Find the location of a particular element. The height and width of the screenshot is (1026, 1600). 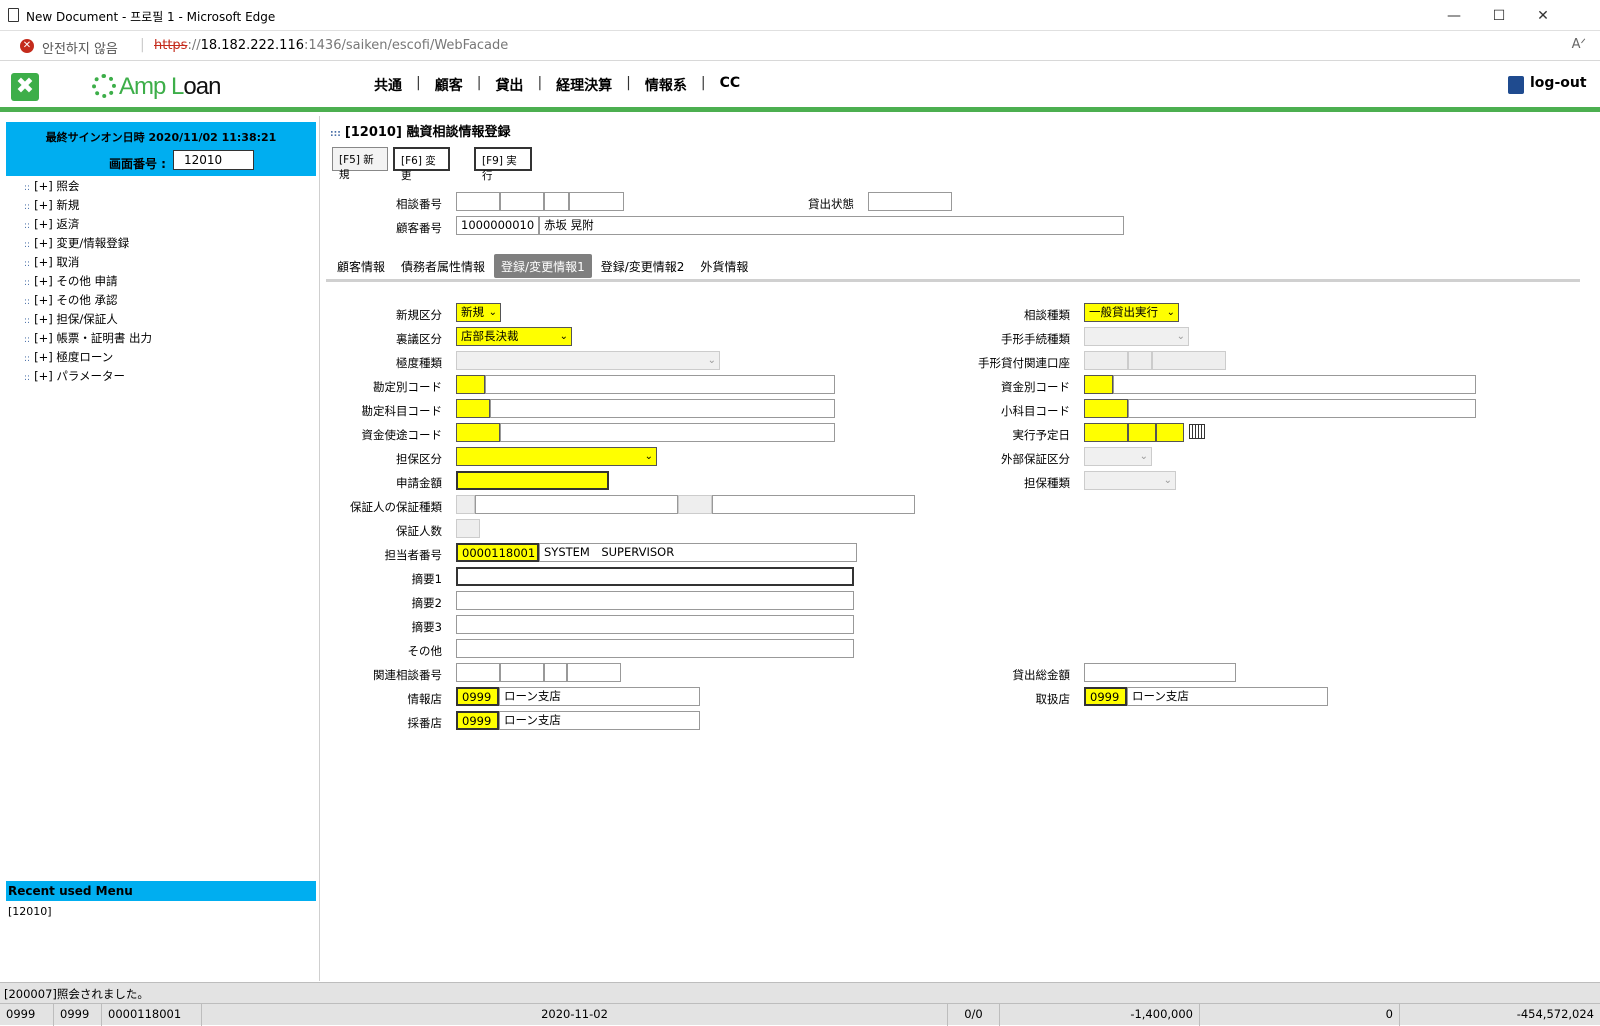

staff-name-field: SYSTEM SUPERVISOR is located at coordinates (698, 552).